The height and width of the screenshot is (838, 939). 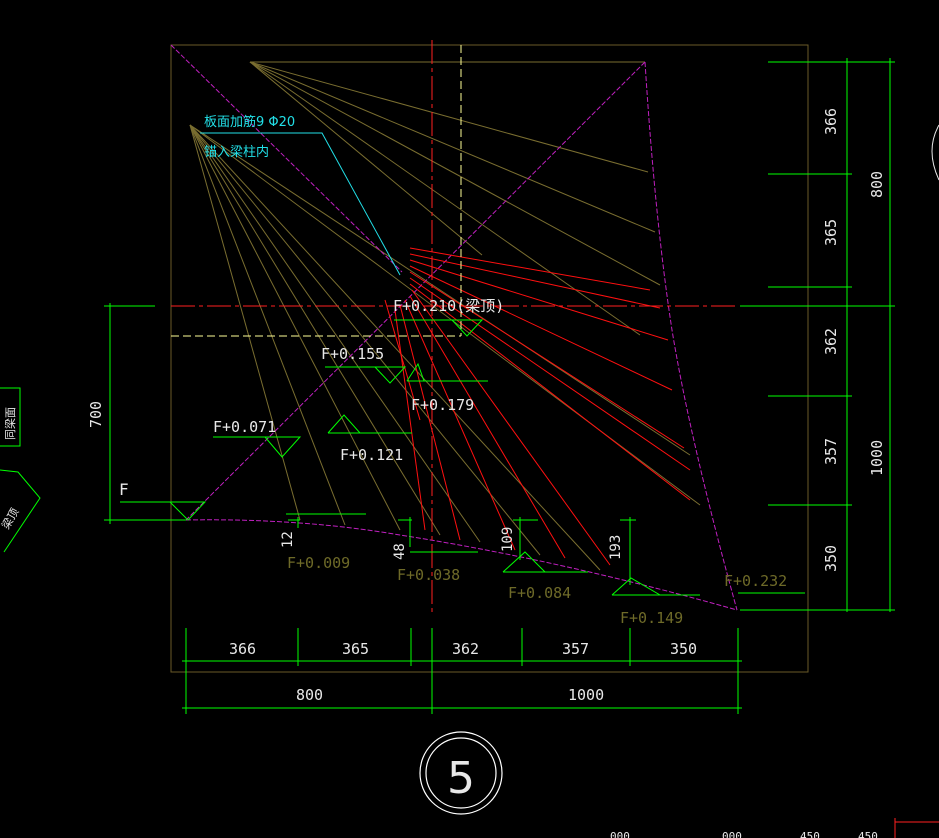 What do you see at coordinates (831, 341) in the screenshot?
I see `right-dim-362: 362` at bounding box center [831, 341].